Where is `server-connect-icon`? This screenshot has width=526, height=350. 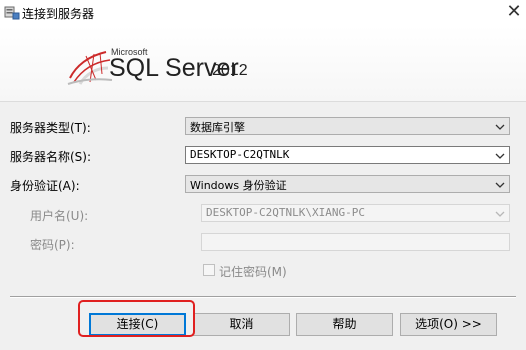 server-connect-icon is located at coordinates (12, 13).